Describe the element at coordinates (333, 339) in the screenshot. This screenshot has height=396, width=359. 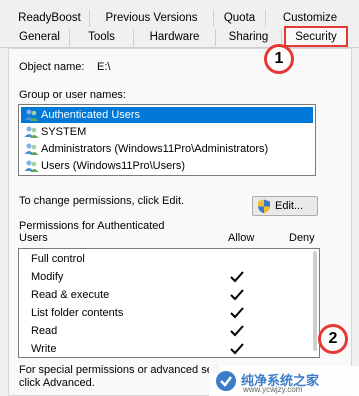
I see `step-callout-2: 2` at that location.